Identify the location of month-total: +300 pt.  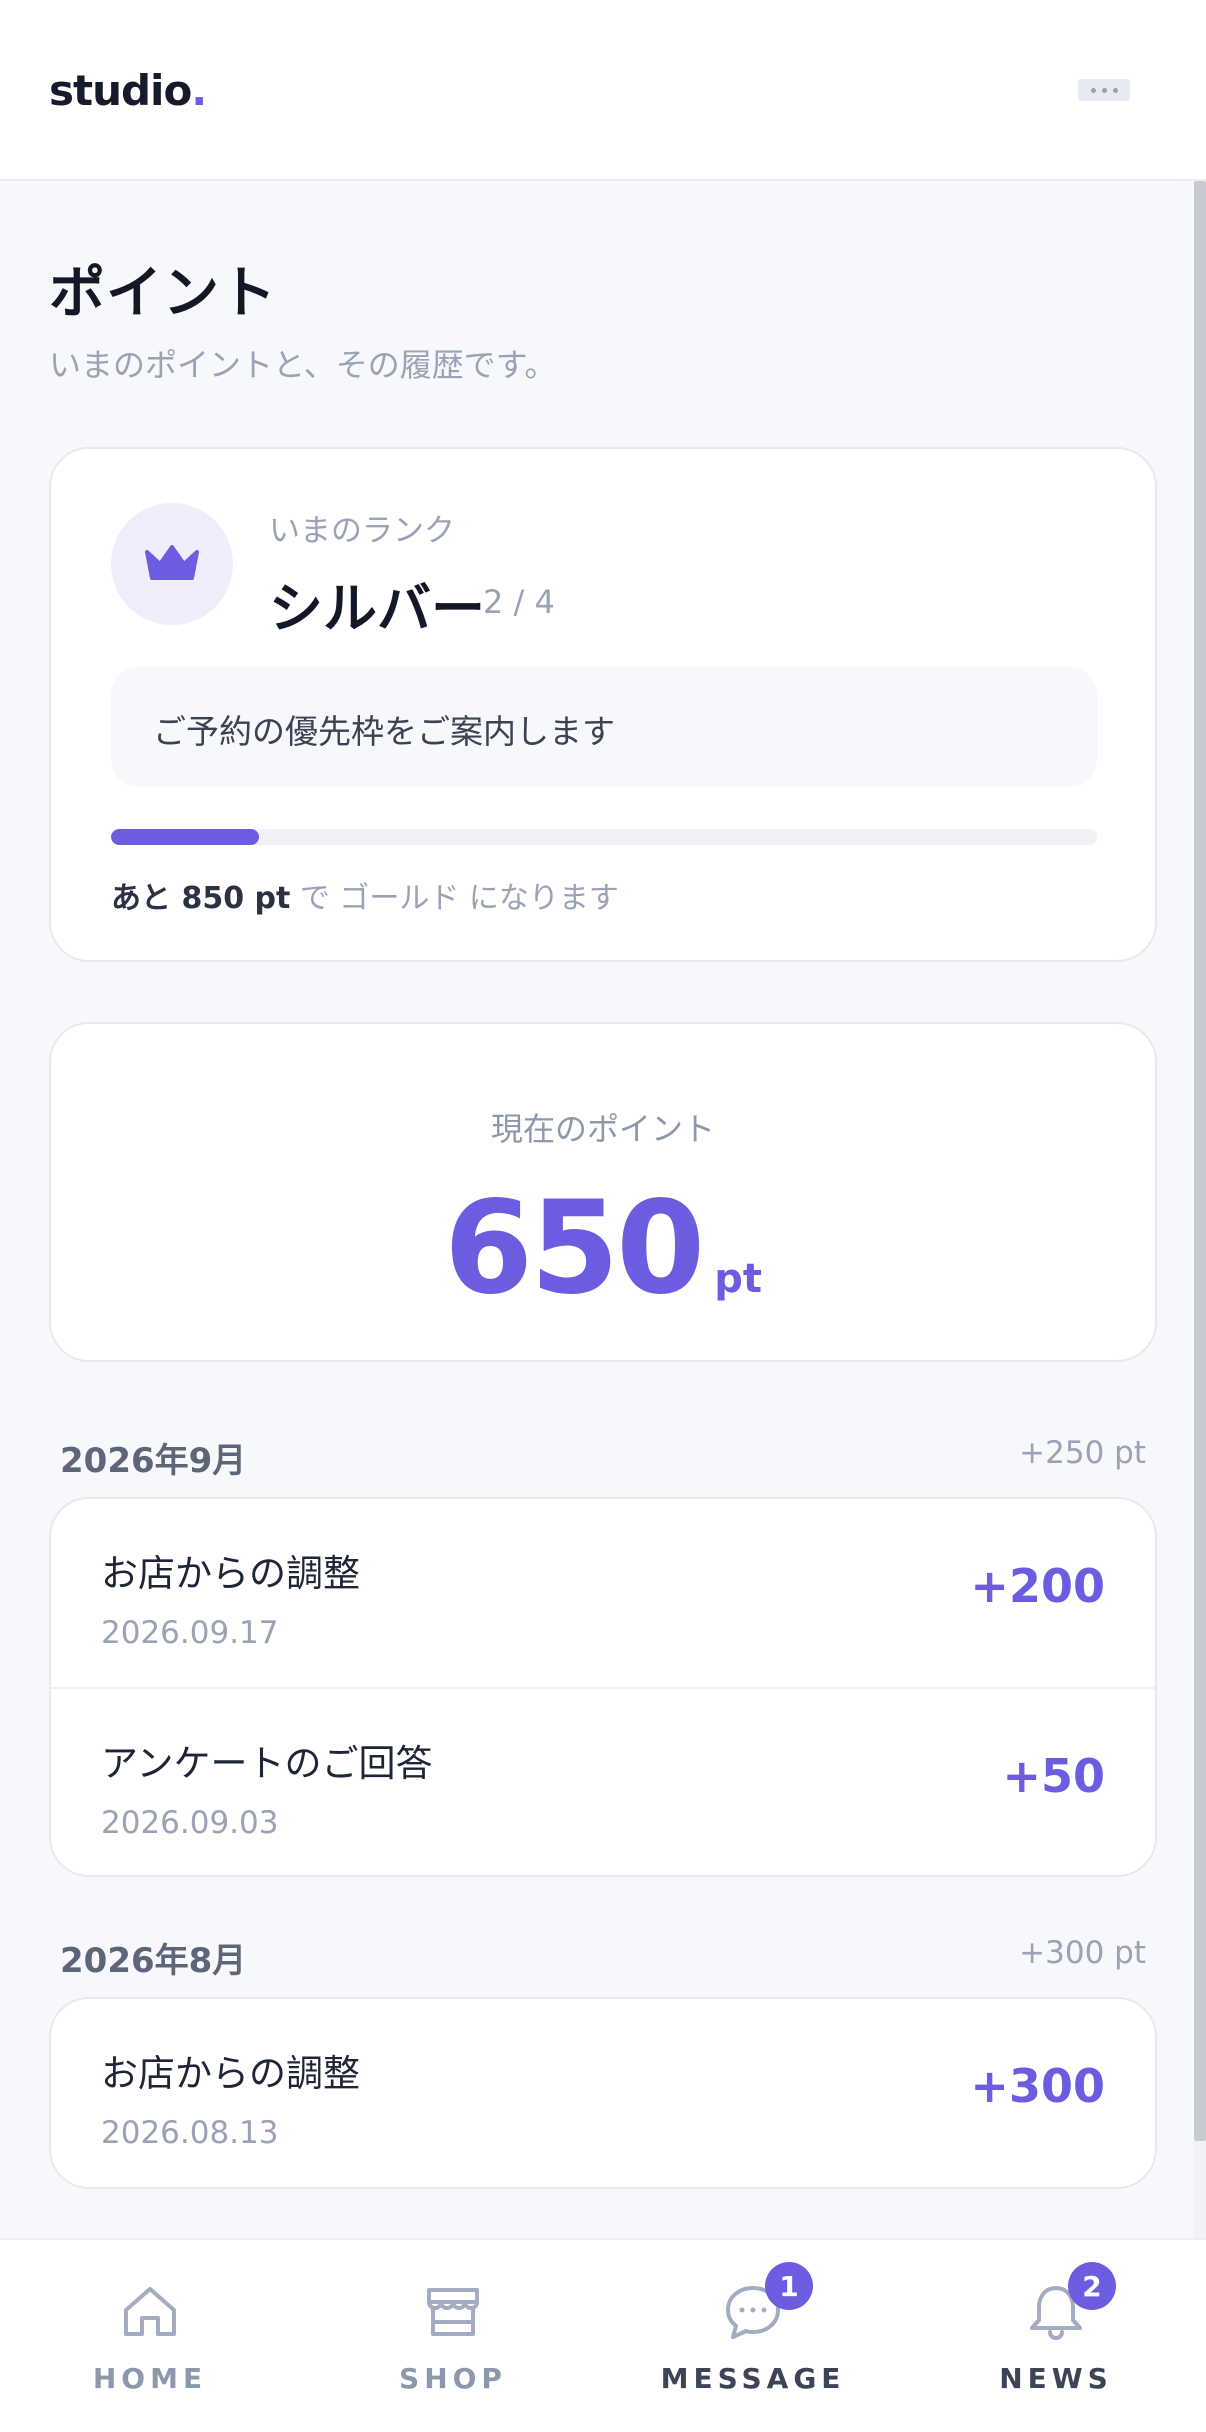
(1082, 1953).